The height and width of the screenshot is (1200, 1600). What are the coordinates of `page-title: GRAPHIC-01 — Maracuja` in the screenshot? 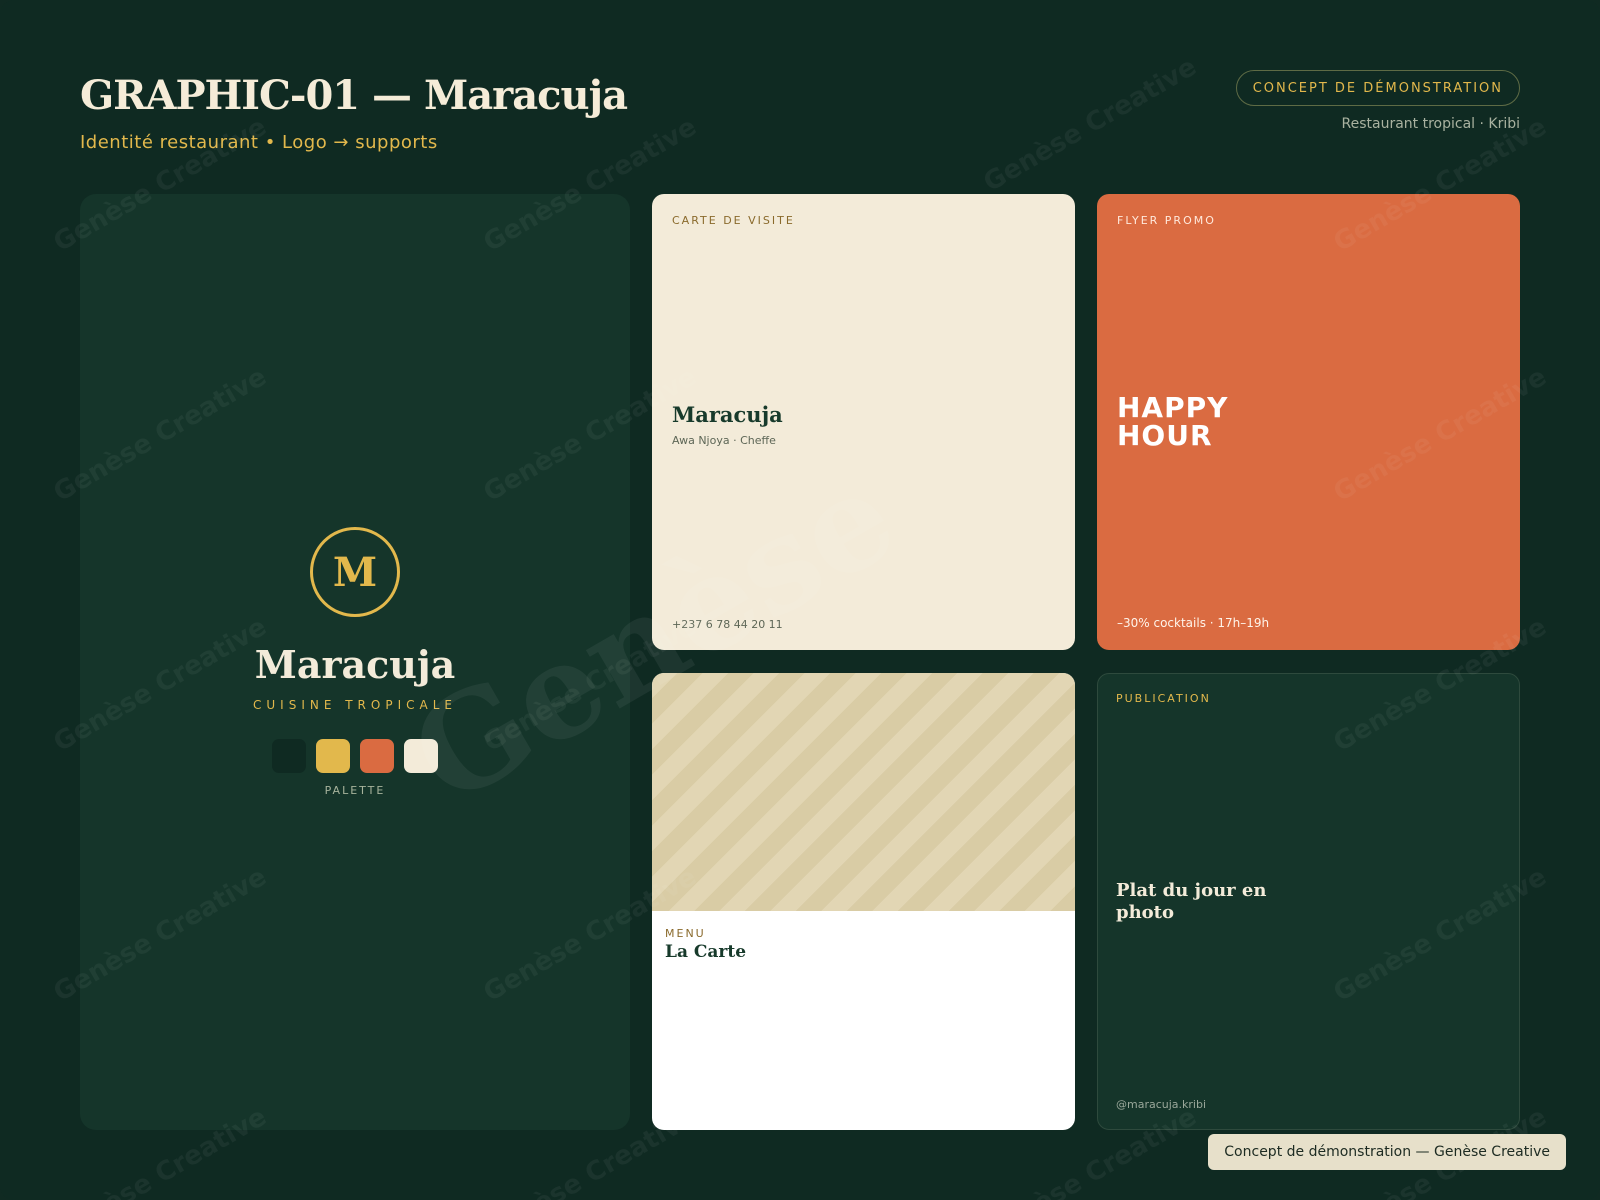 It's located at (354, 95).